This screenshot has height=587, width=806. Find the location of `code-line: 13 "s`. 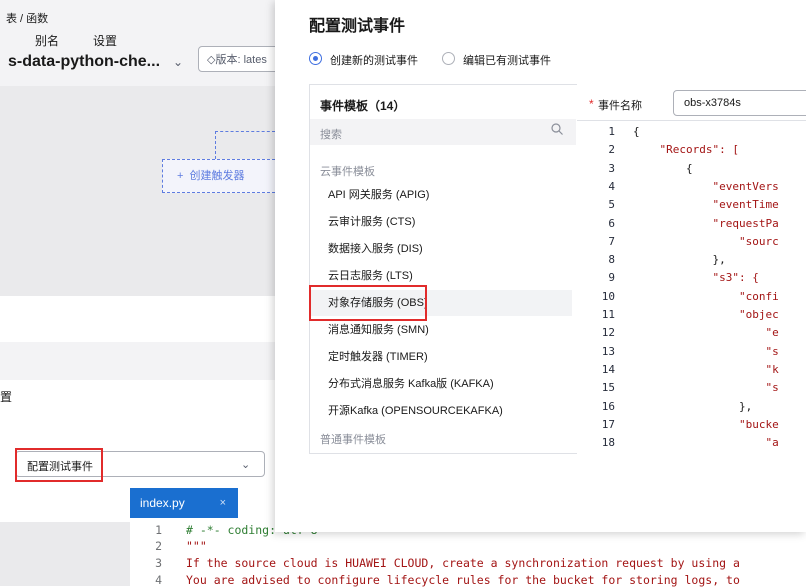

code-line: 13 "s is located at coordinates (678, 351).